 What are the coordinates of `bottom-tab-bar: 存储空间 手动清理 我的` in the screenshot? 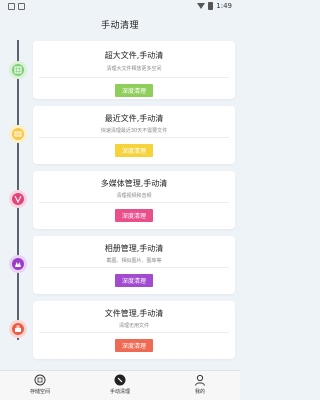 It's located at (120, 385).